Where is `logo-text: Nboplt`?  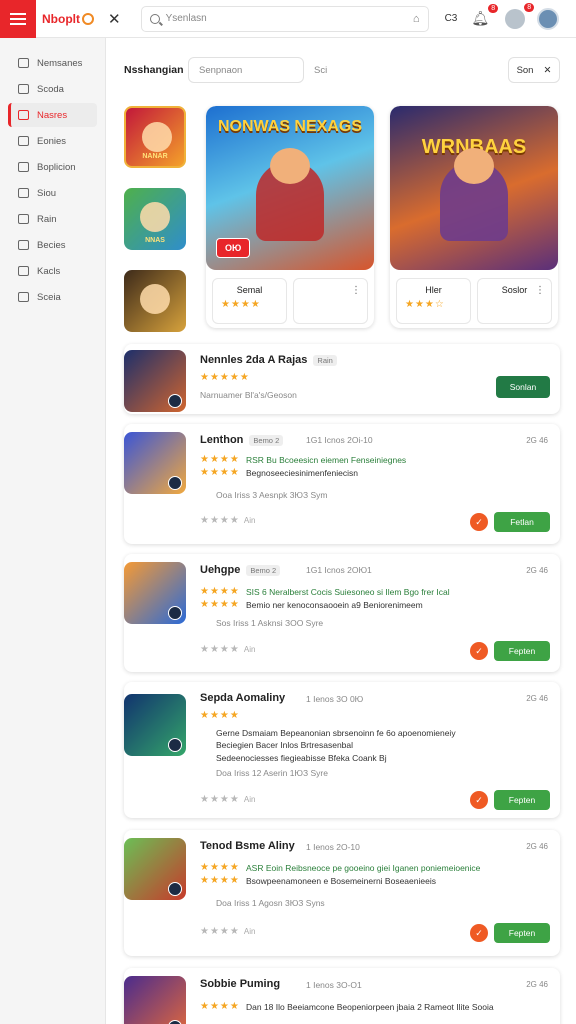
logo-text: Nboplt is located at coordinates (61, 18).